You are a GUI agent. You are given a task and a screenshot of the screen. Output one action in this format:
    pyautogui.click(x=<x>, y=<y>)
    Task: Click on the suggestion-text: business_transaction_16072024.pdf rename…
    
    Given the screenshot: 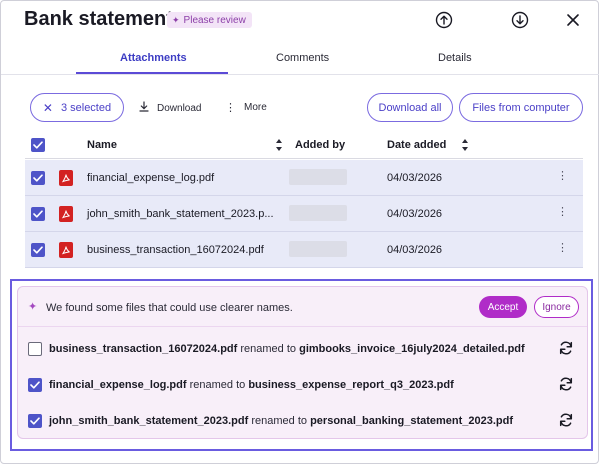 What is the action you would take?
    pyautogui.click(x=287, y=349)
    